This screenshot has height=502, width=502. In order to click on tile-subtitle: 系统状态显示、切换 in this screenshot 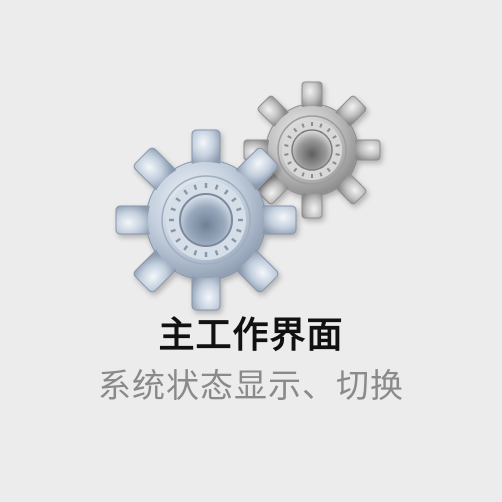, I will do `click(251, 385)`.